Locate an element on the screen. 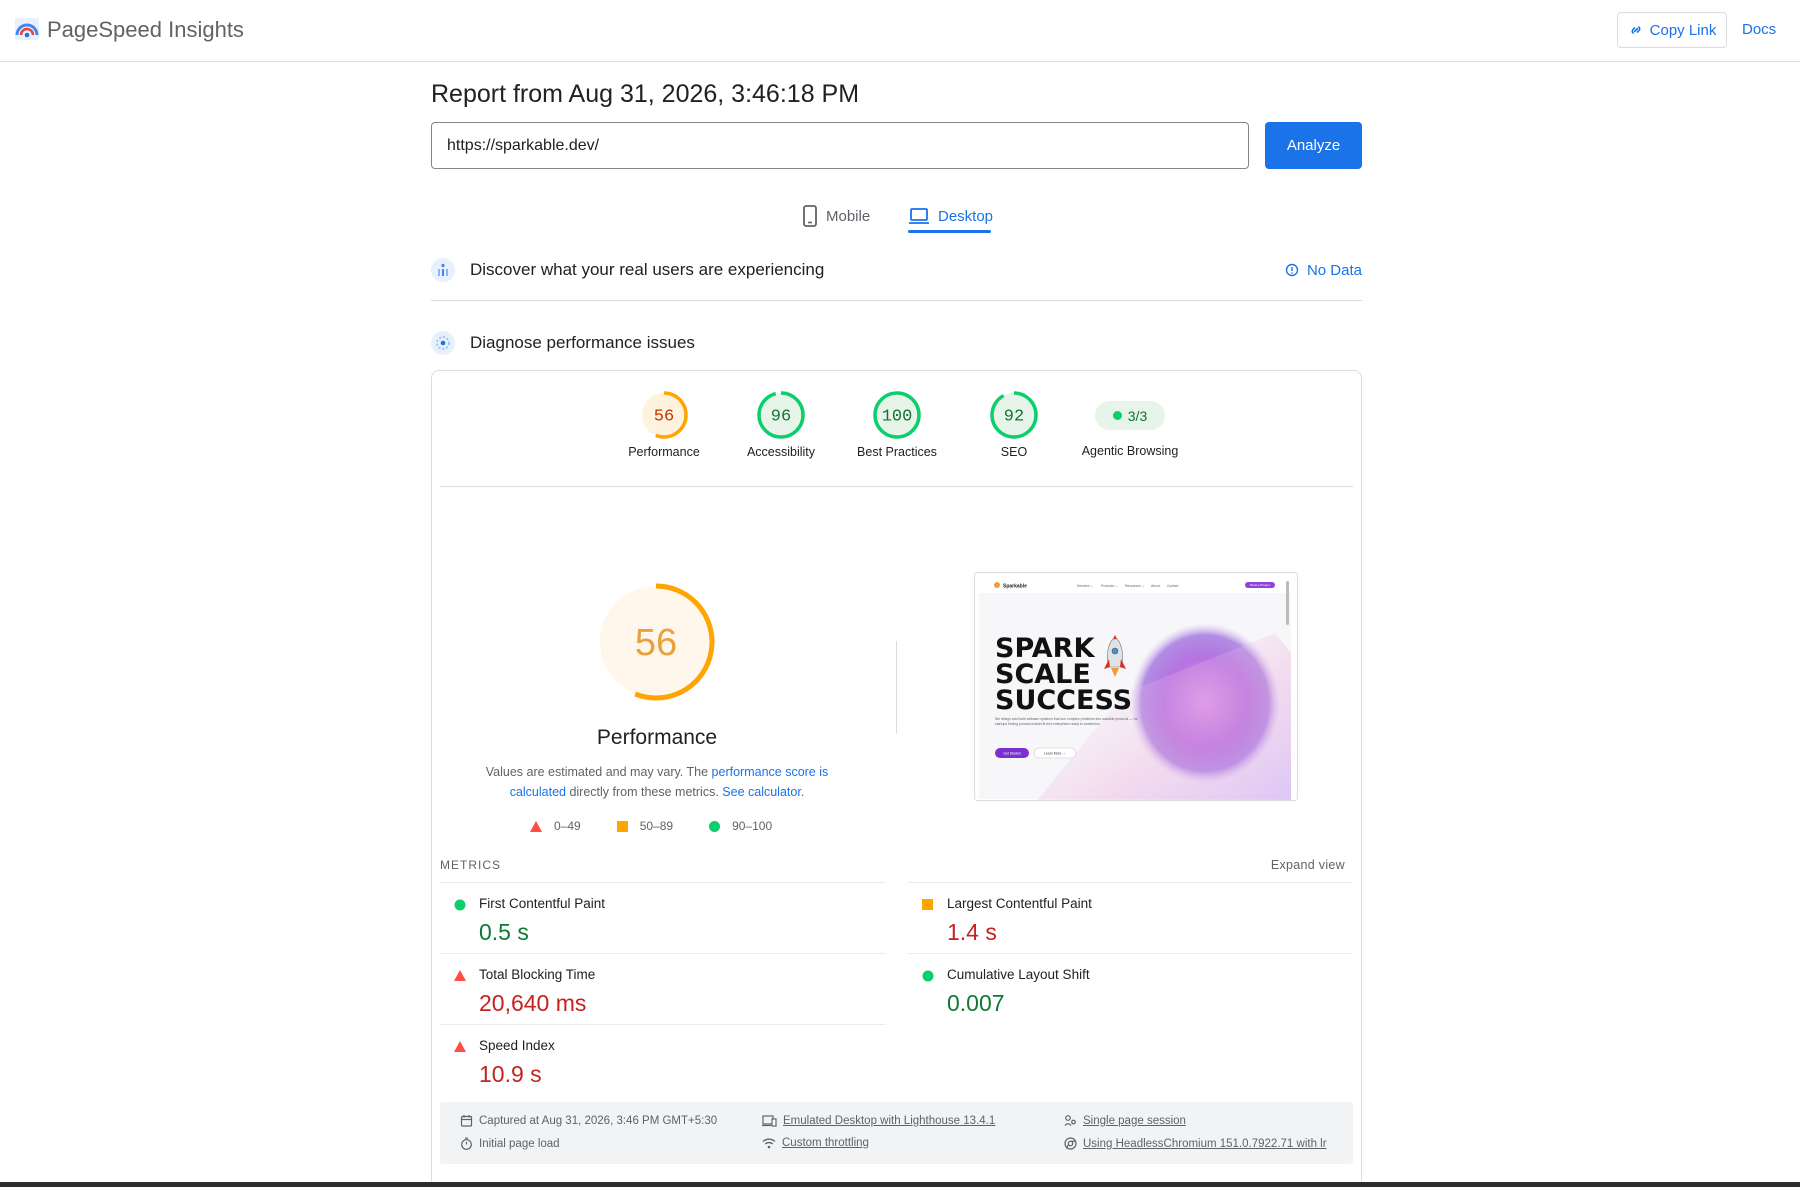  pagespeed-logo is located at coordinates (27, 29).